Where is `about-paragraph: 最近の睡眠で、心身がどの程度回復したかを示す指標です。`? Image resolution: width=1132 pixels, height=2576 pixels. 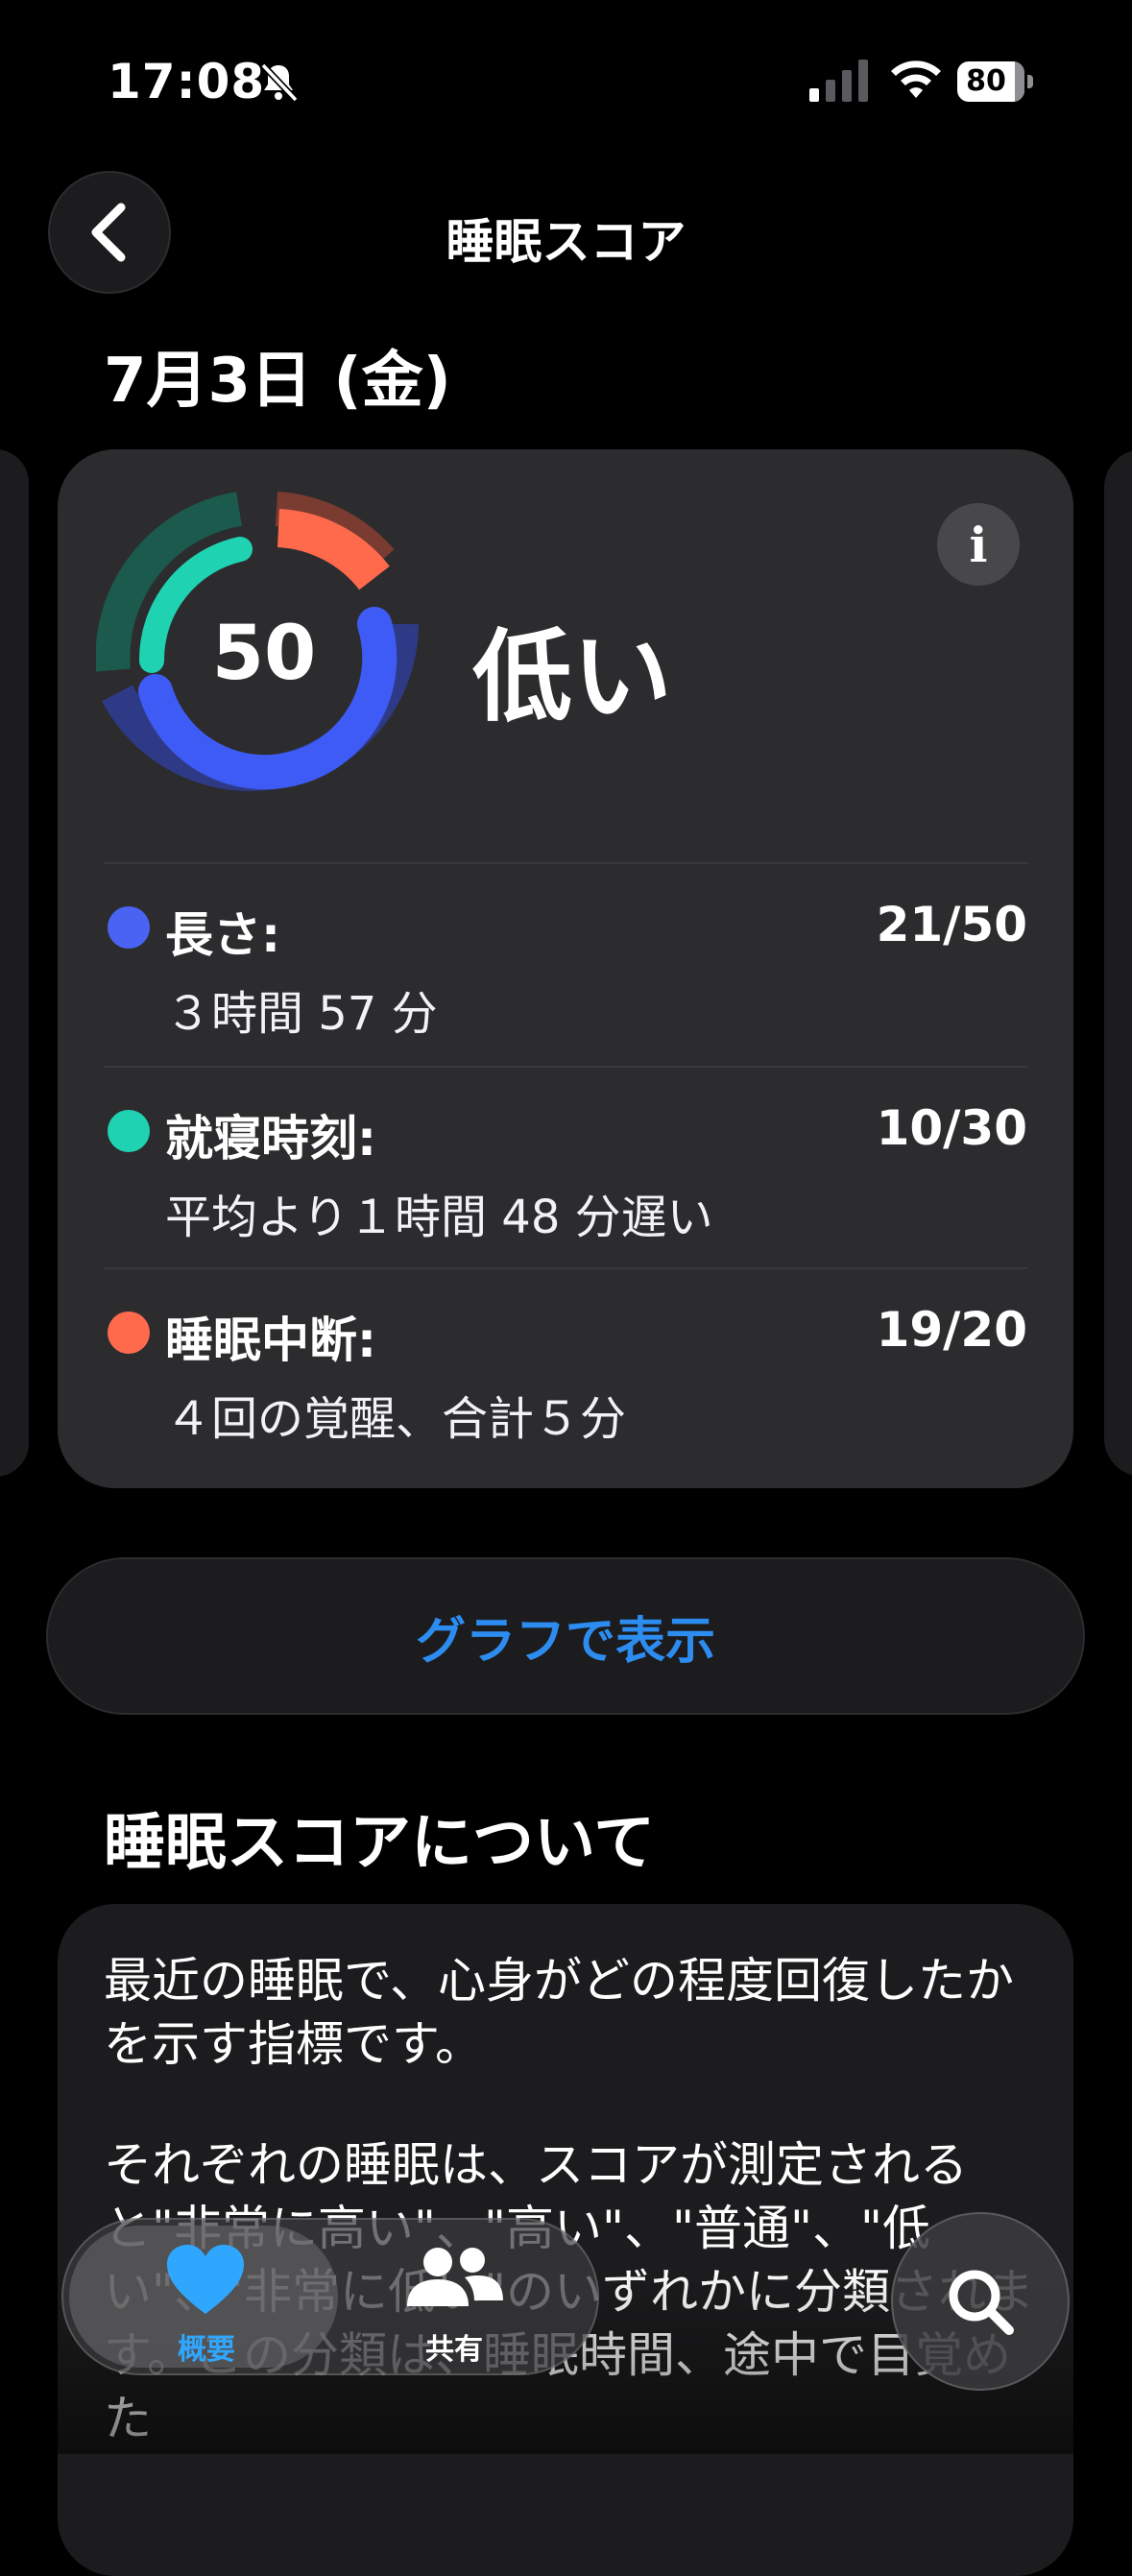
about-paragraph: 最近の睡眠で、心身がどの程度回復したかを示す指標です。 is located at coordinates (559, 2012).